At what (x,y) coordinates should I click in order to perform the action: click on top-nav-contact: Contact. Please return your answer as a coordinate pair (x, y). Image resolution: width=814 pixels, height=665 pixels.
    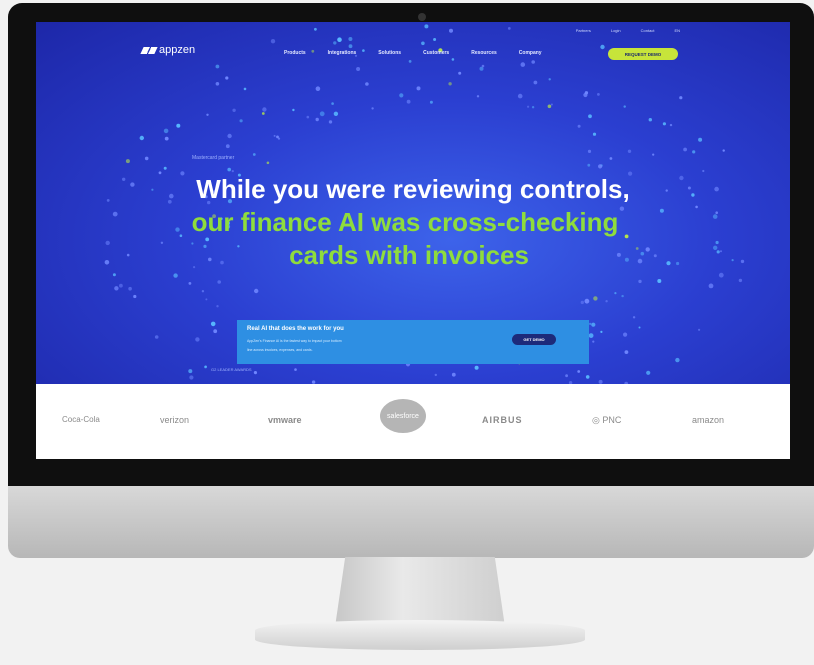
    Looking at the image, I should click on (648, 30).